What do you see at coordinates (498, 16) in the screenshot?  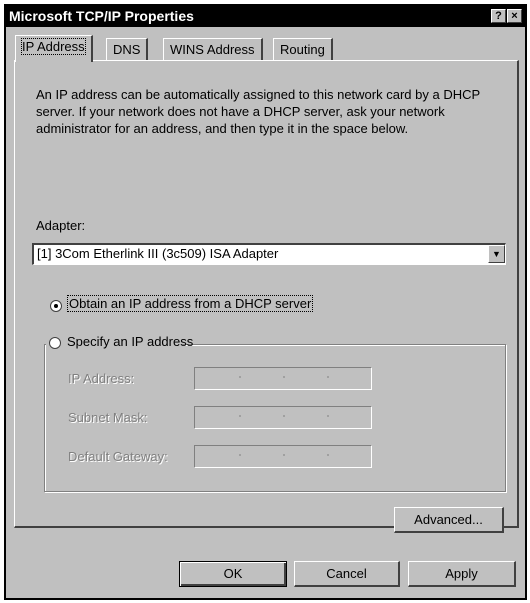 I see `help-button: ?` at bounding box center [498, 16].